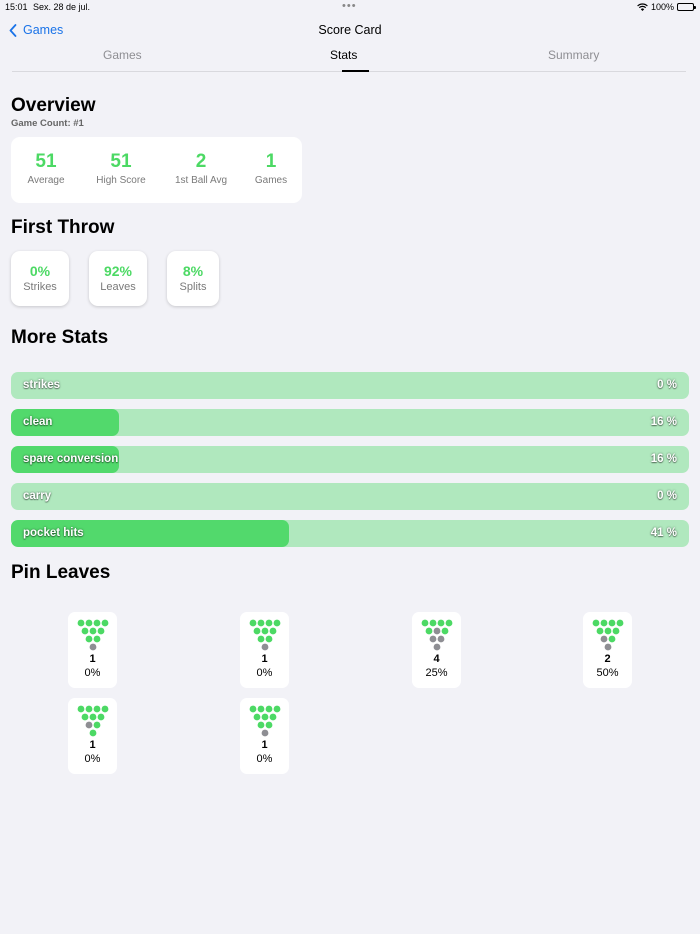 The image size is (700, 934). Describe the element at coordinates (607, 673) in the screenshot. I see `pin-leave-percent: 50%` at that location.